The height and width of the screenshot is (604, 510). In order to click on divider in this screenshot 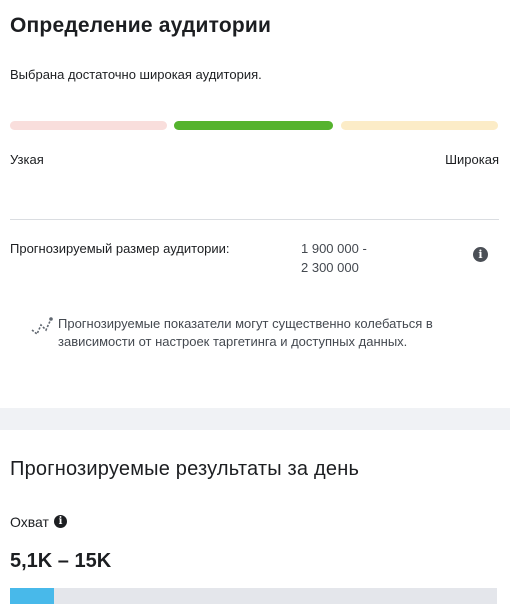, I will do `click(254, 219)`.